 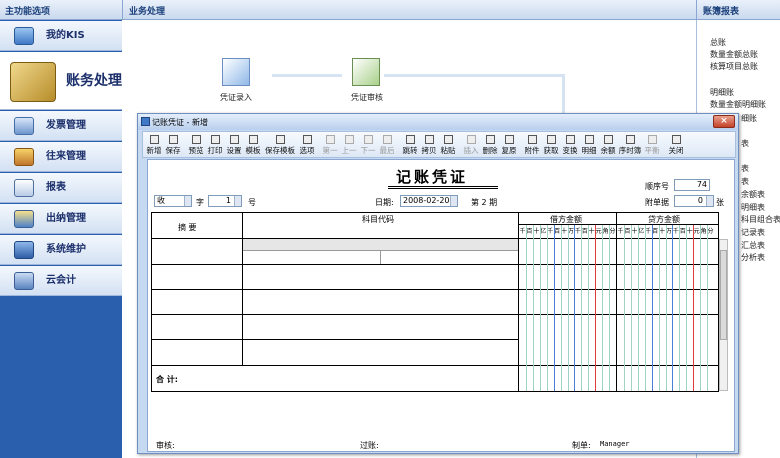 What do you see at coordinates (738, 104) in the screenshot?
I see `ledger-link: 数量金额明细账` at bounding box center [738, 104].